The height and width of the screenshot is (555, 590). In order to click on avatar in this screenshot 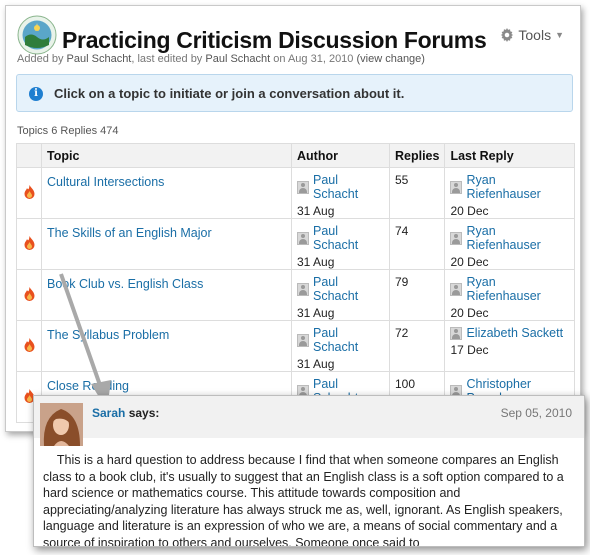, I will do `click(61, 424)`.